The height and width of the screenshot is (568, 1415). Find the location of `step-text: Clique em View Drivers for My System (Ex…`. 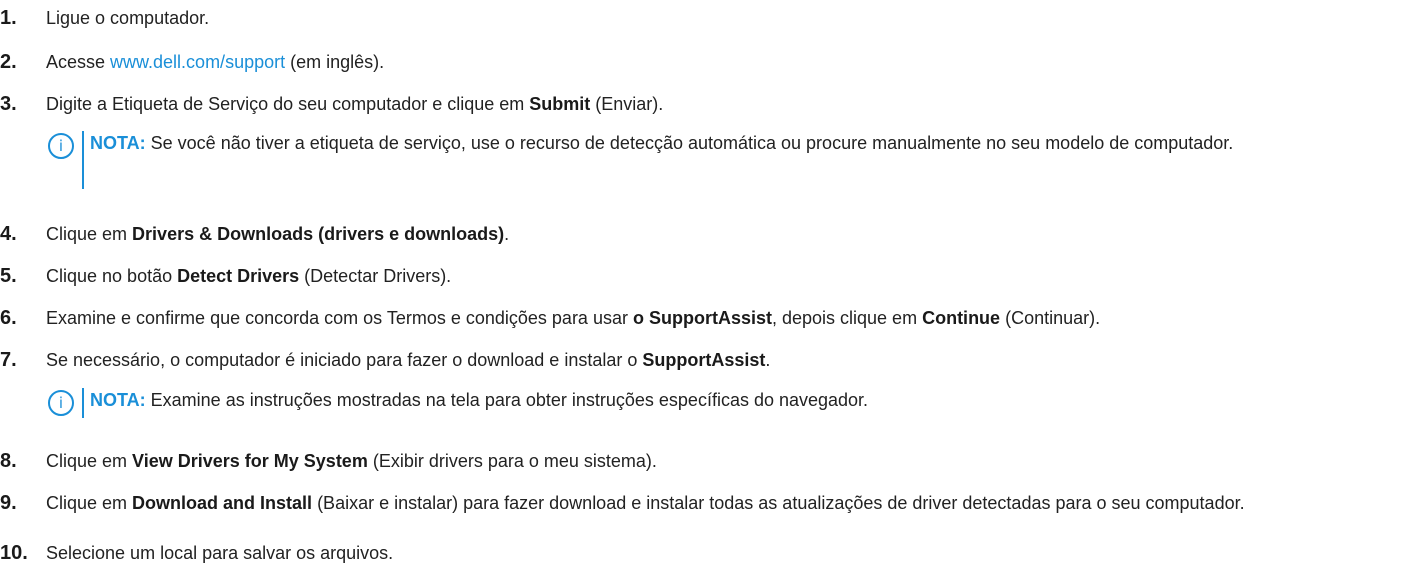

step-text: Clique em View Drivers for My System (Ex… is located at coordinates (720, 461).